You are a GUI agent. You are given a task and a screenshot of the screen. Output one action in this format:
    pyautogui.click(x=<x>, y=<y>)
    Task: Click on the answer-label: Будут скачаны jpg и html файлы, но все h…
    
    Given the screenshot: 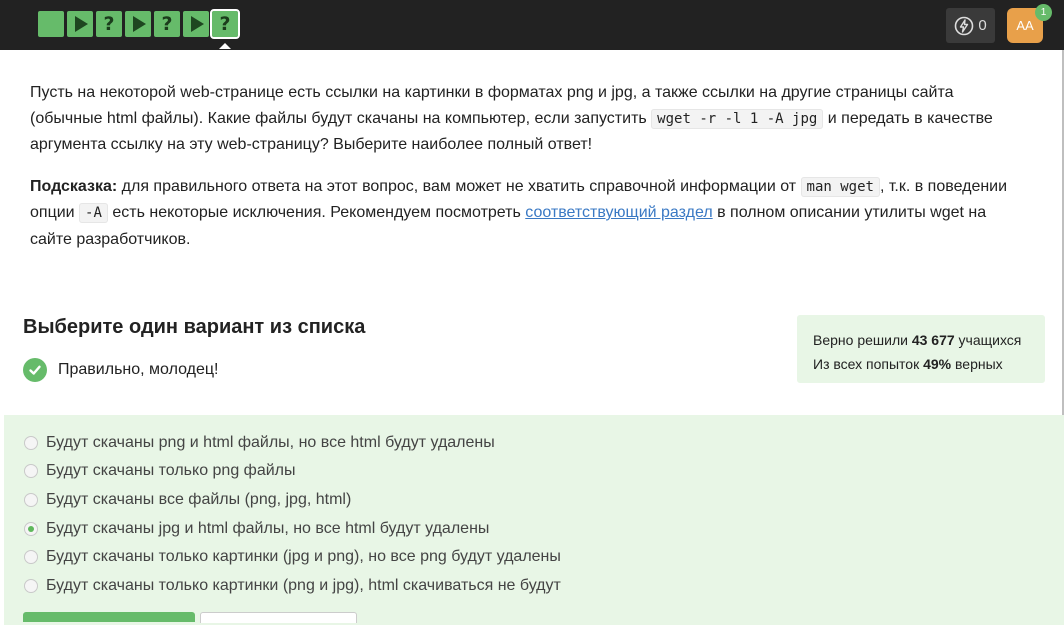 What is the action you would take?
    pyautogui.click(x=268, y=528)
    